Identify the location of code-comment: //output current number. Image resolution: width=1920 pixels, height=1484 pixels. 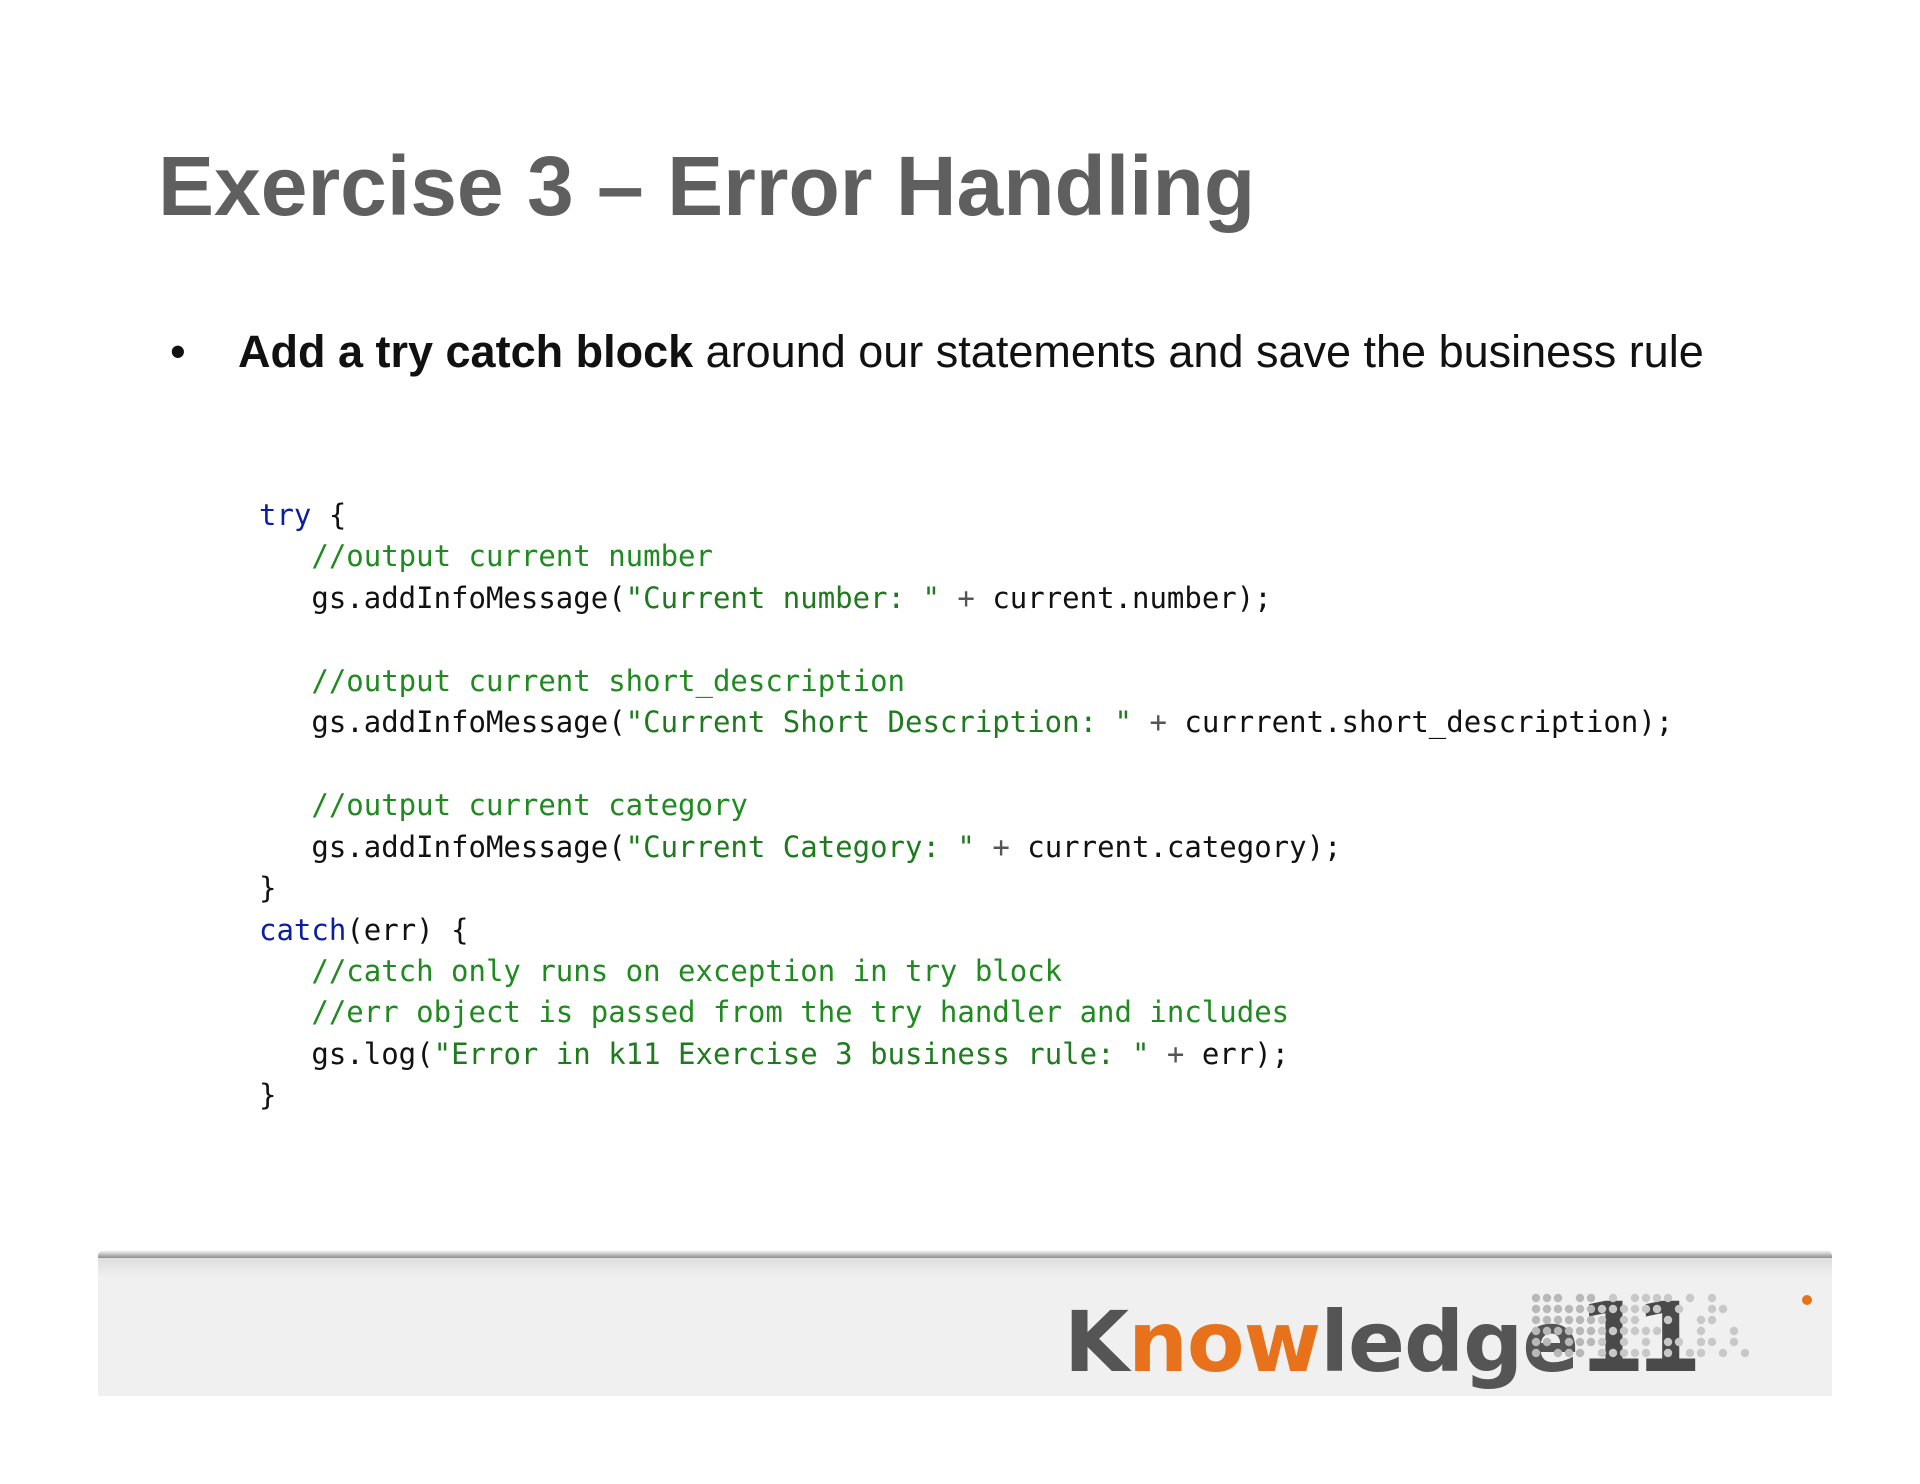
(486, 556).